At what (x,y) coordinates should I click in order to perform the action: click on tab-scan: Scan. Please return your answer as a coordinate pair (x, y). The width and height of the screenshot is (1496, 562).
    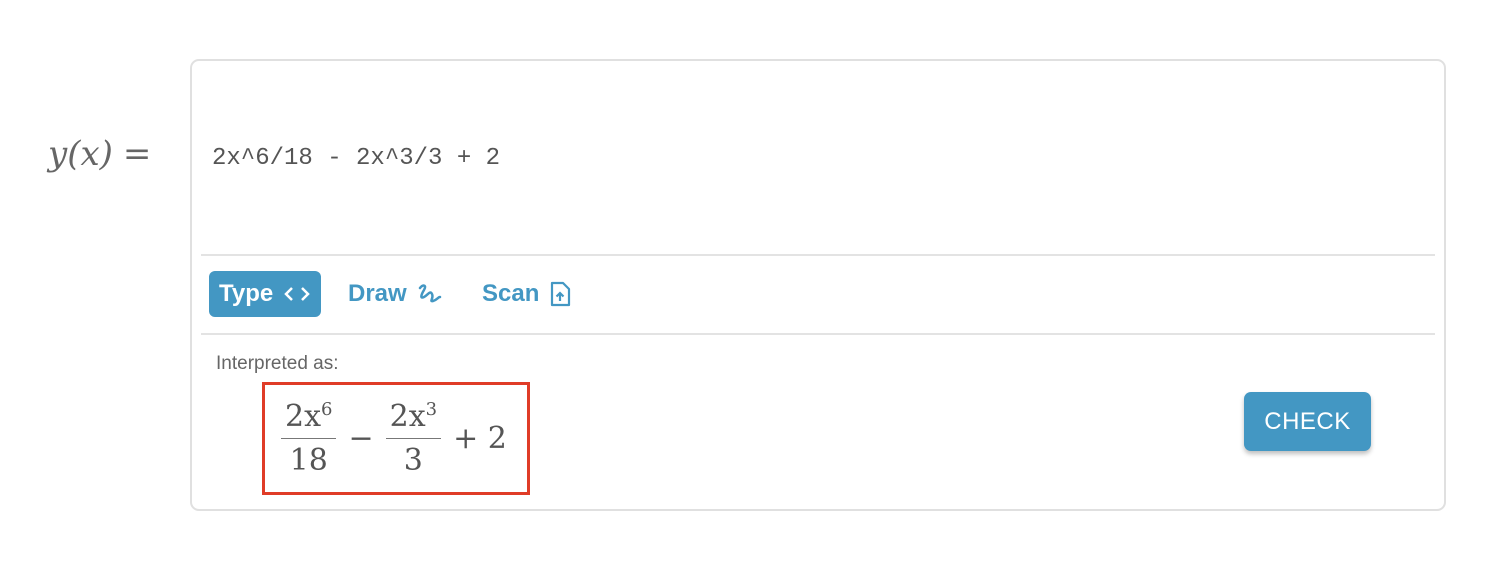
    Looking at the image, I should click on (526, 294).